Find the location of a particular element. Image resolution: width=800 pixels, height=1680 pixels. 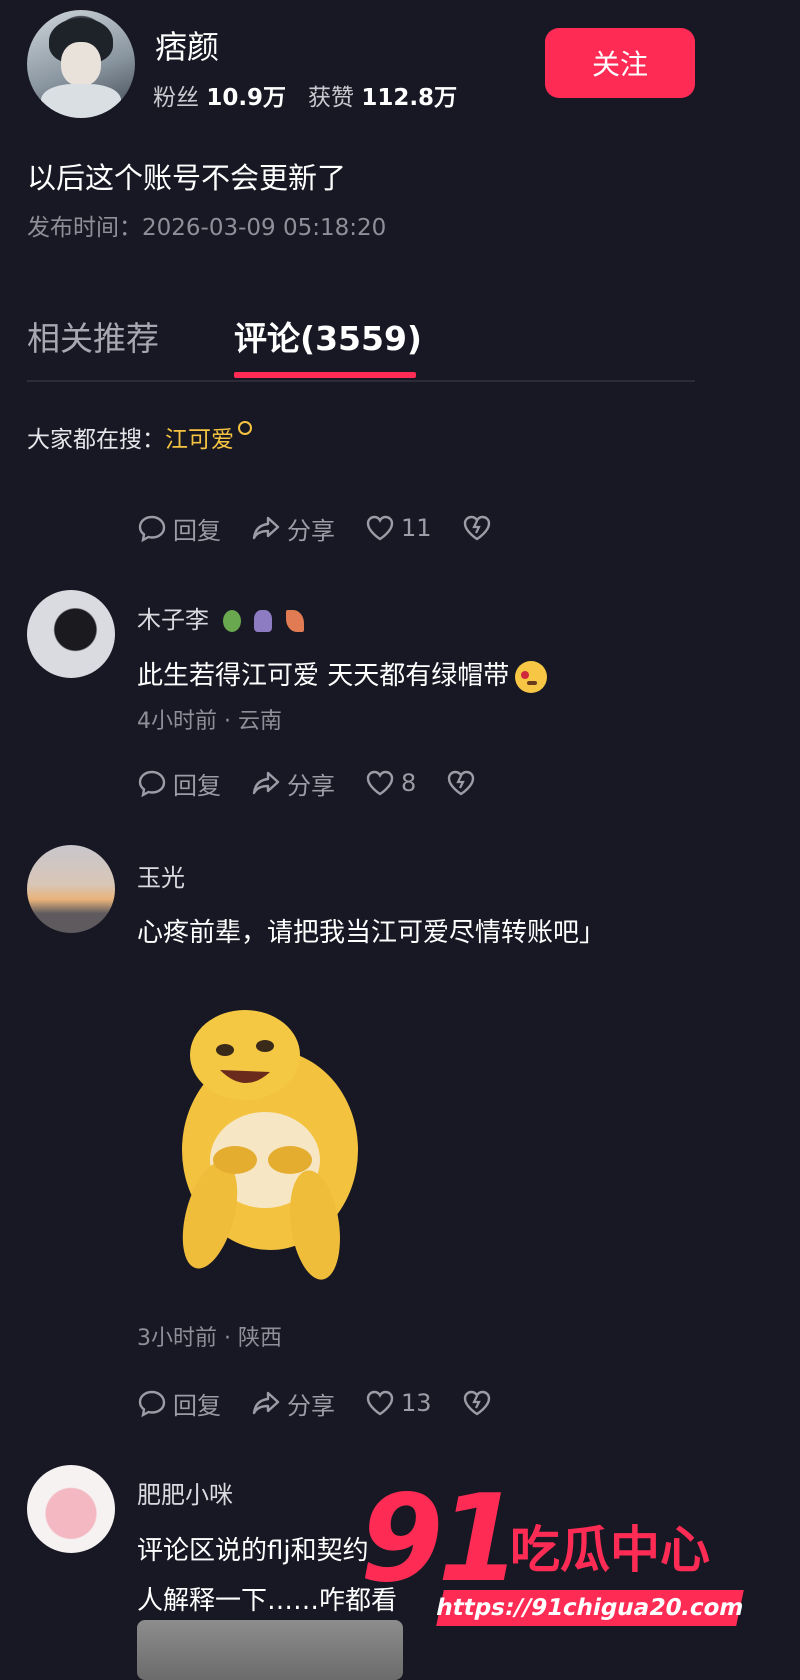

watermark-url: https://91chigua20.com is located at coordinates (590, 1608).